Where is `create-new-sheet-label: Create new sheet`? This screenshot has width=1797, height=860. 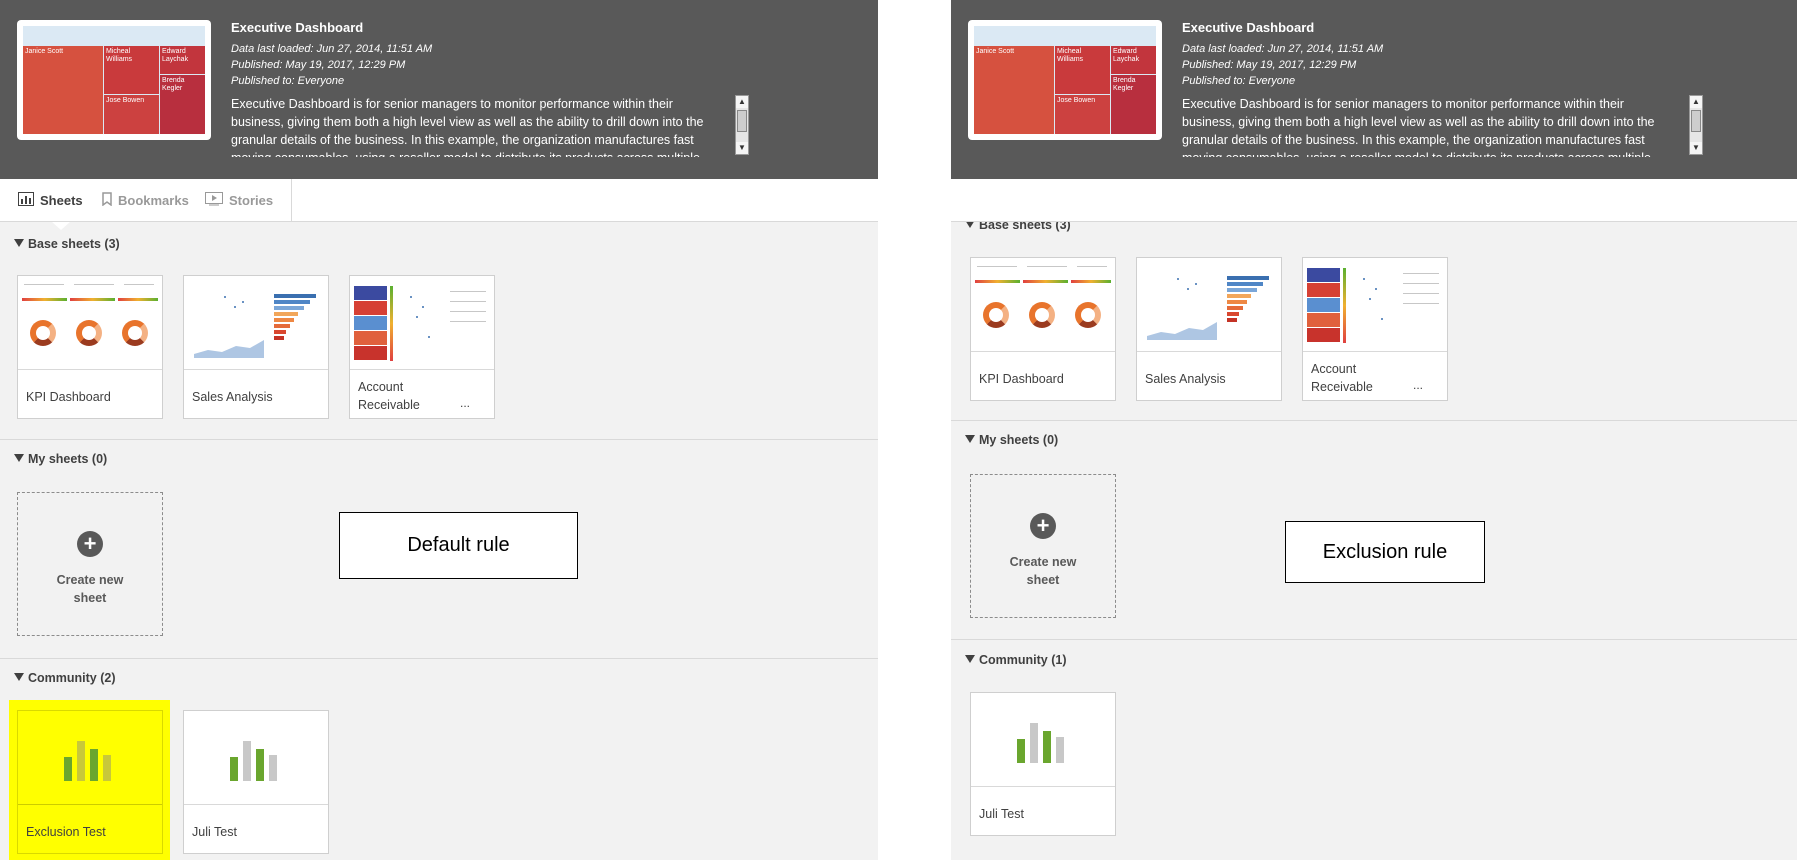 create-new-sheet-label: Create new sheet is located at coordinates (1043, 571).